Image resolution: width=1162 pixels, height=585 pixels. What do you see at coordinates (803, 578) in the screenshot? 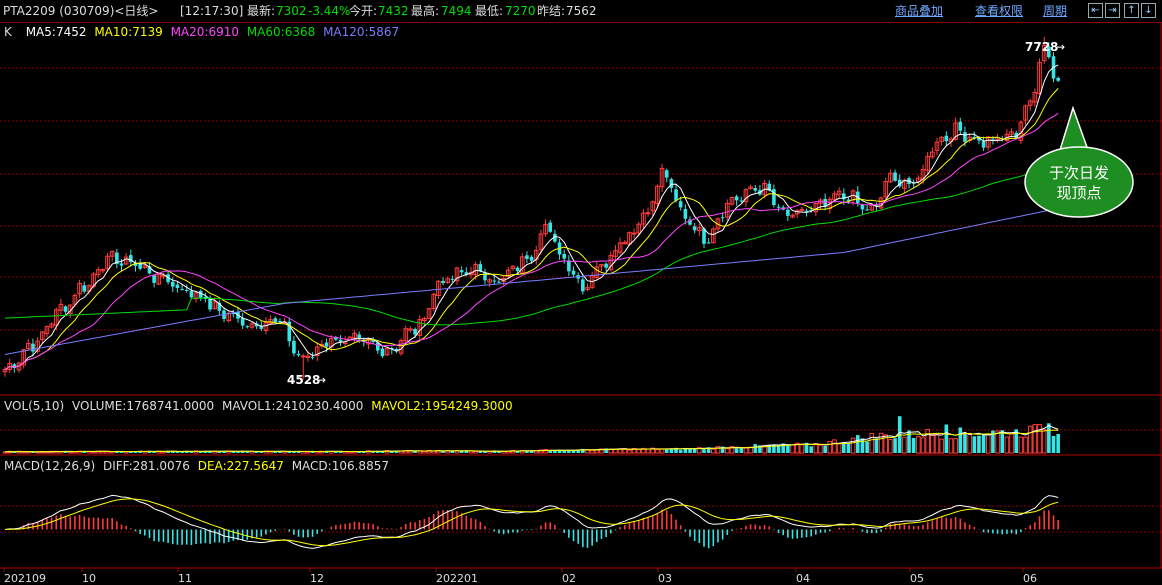
I see `x-axis-label: 04` at bounding box center [803, 578].